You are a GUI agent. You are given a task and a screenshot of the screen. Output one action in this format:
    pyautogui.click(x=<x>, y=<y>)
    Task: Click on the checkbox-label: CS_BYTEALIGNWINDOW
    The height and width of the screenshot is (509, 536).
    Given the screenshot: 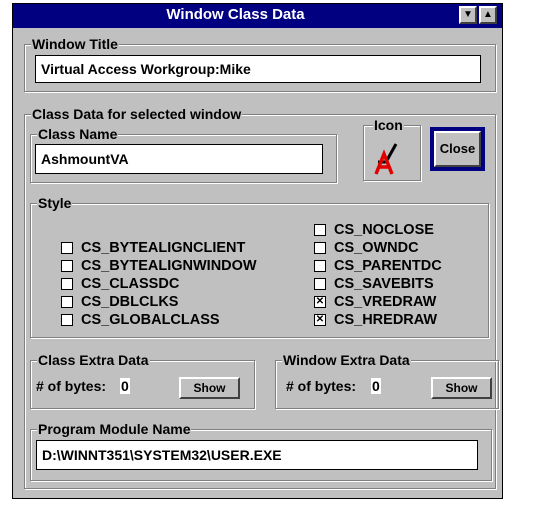 What is the action you would take?
    pyautogui.click(x=169, y=266)
    